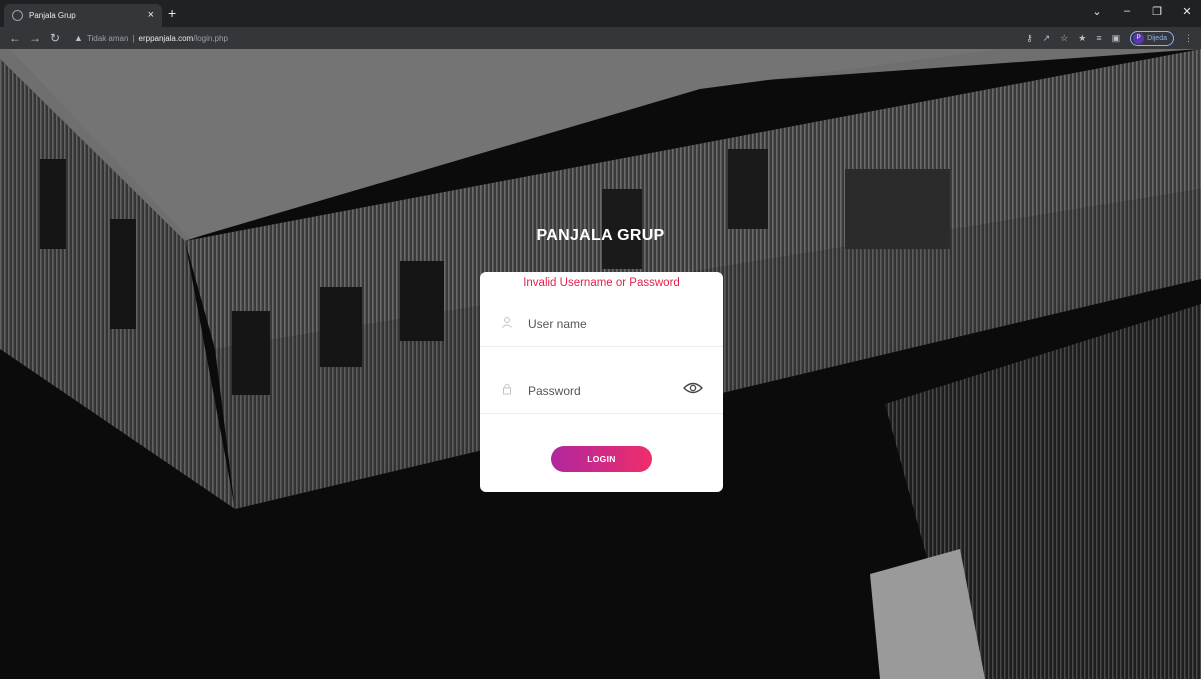 The height and width of the screenshot is (679, 1201). What do you see at coordinates (17, 15) in the screenshot?
I see `globe-icon` at bounding box center [17, 15].